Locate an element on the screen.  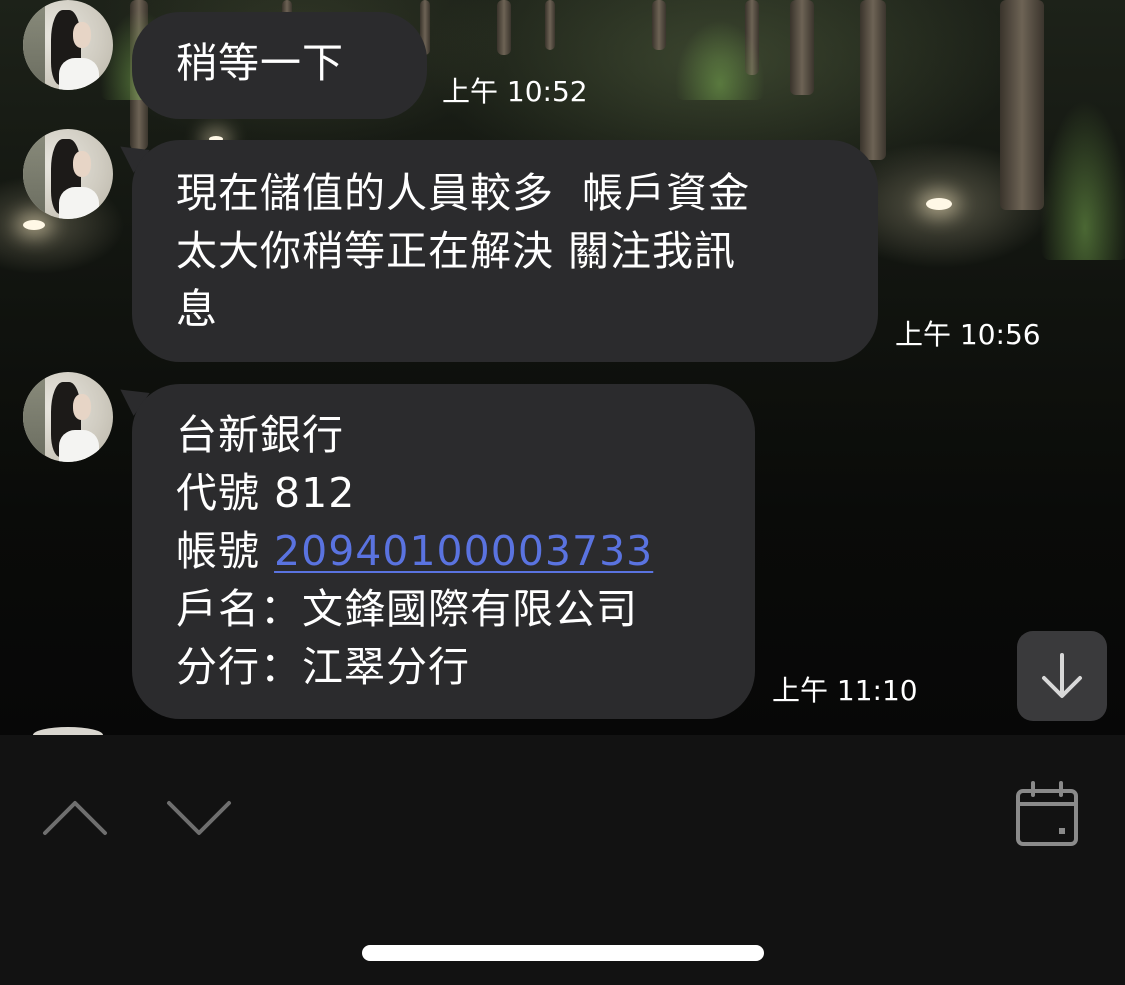
message-text: 太大你稍等正在解決 關注我訊 is located at coordinates (456, 251).